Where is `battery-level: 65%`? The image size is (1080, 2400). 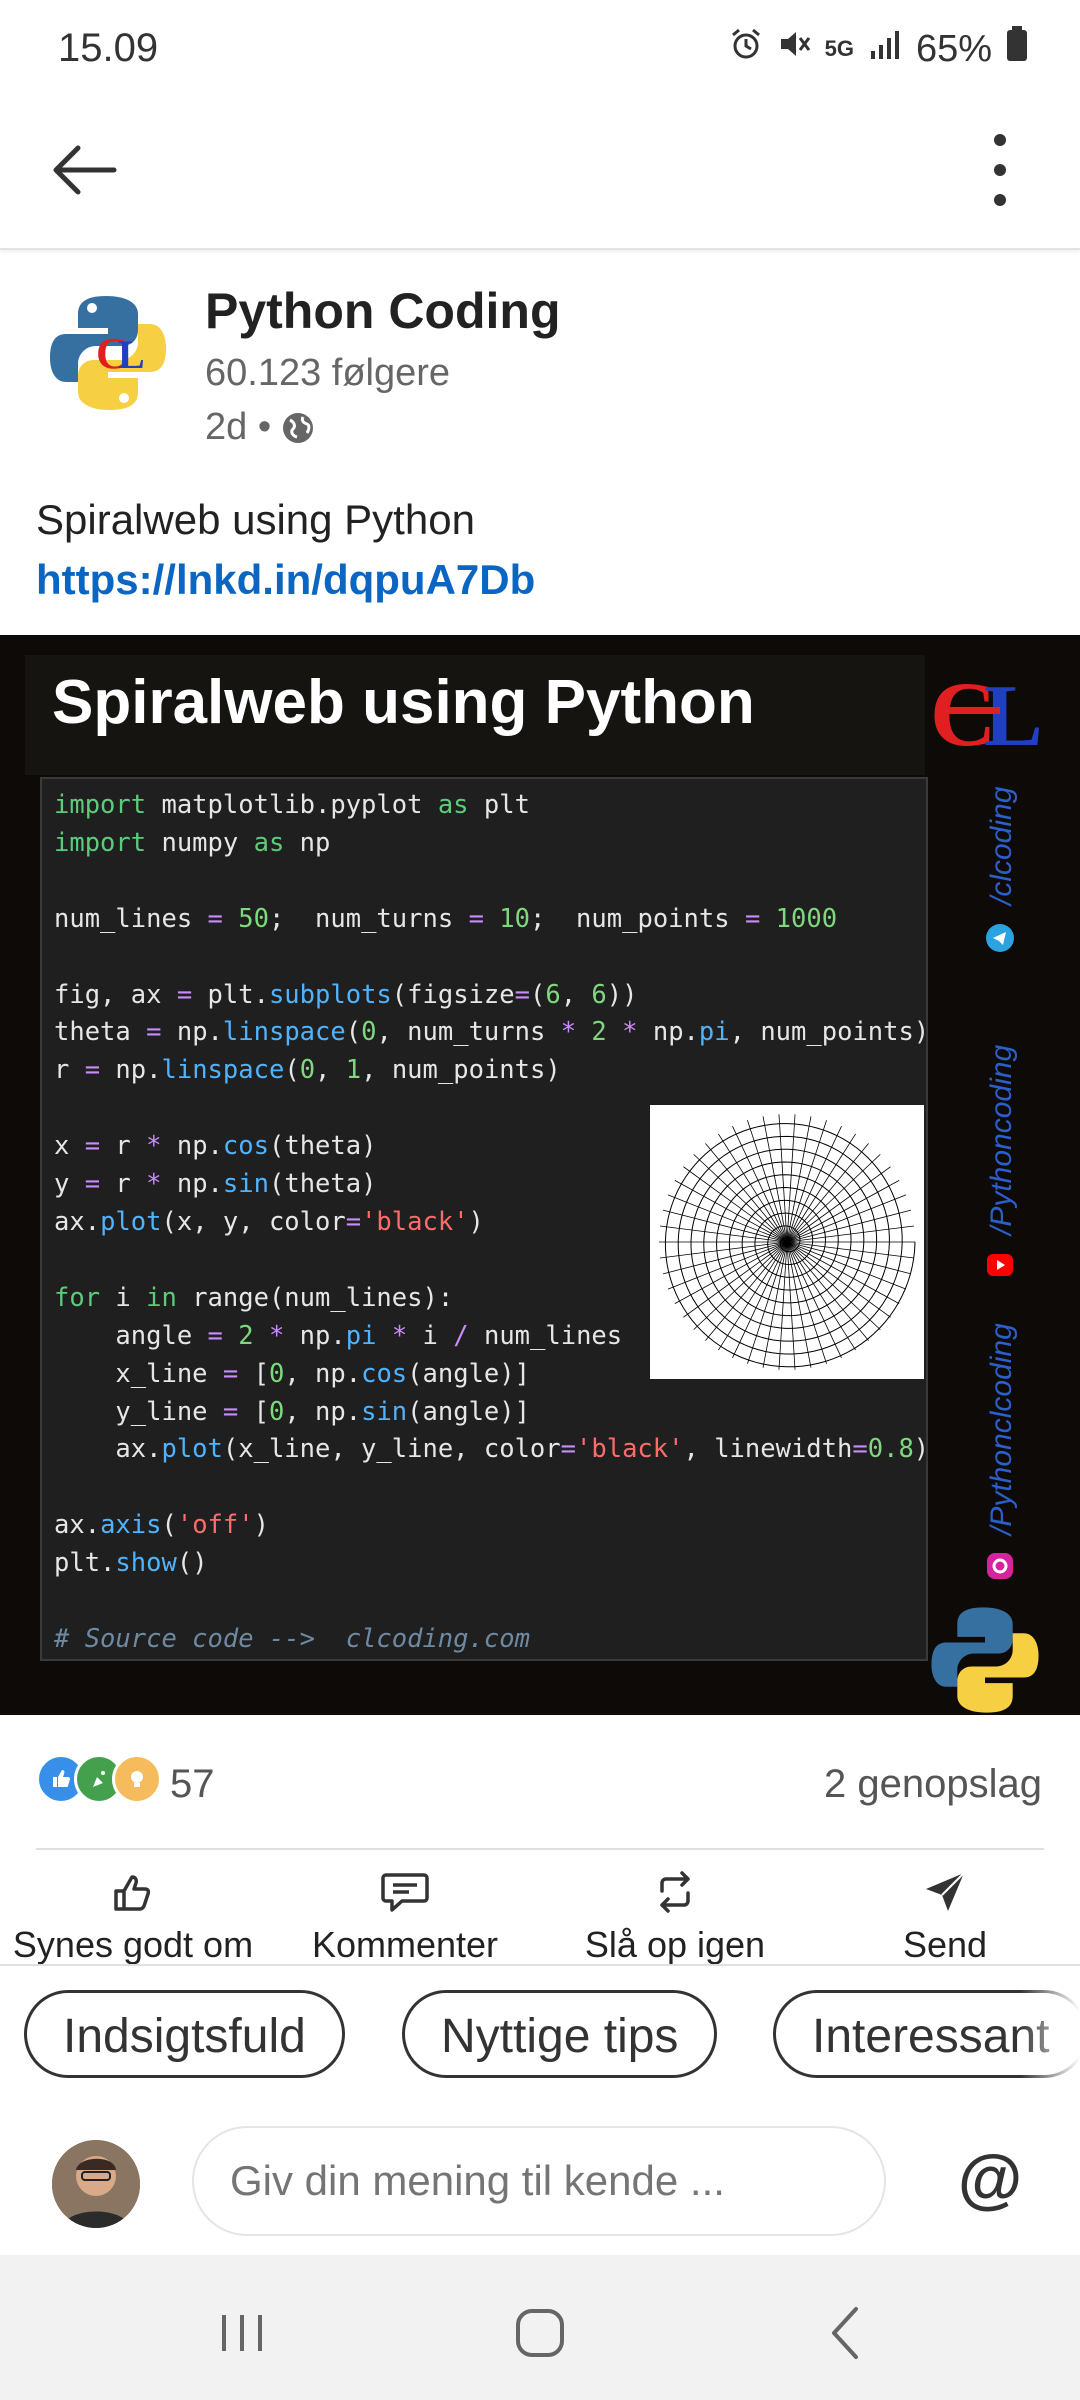
battery-level: 65% is located at coordinates (953, 48).